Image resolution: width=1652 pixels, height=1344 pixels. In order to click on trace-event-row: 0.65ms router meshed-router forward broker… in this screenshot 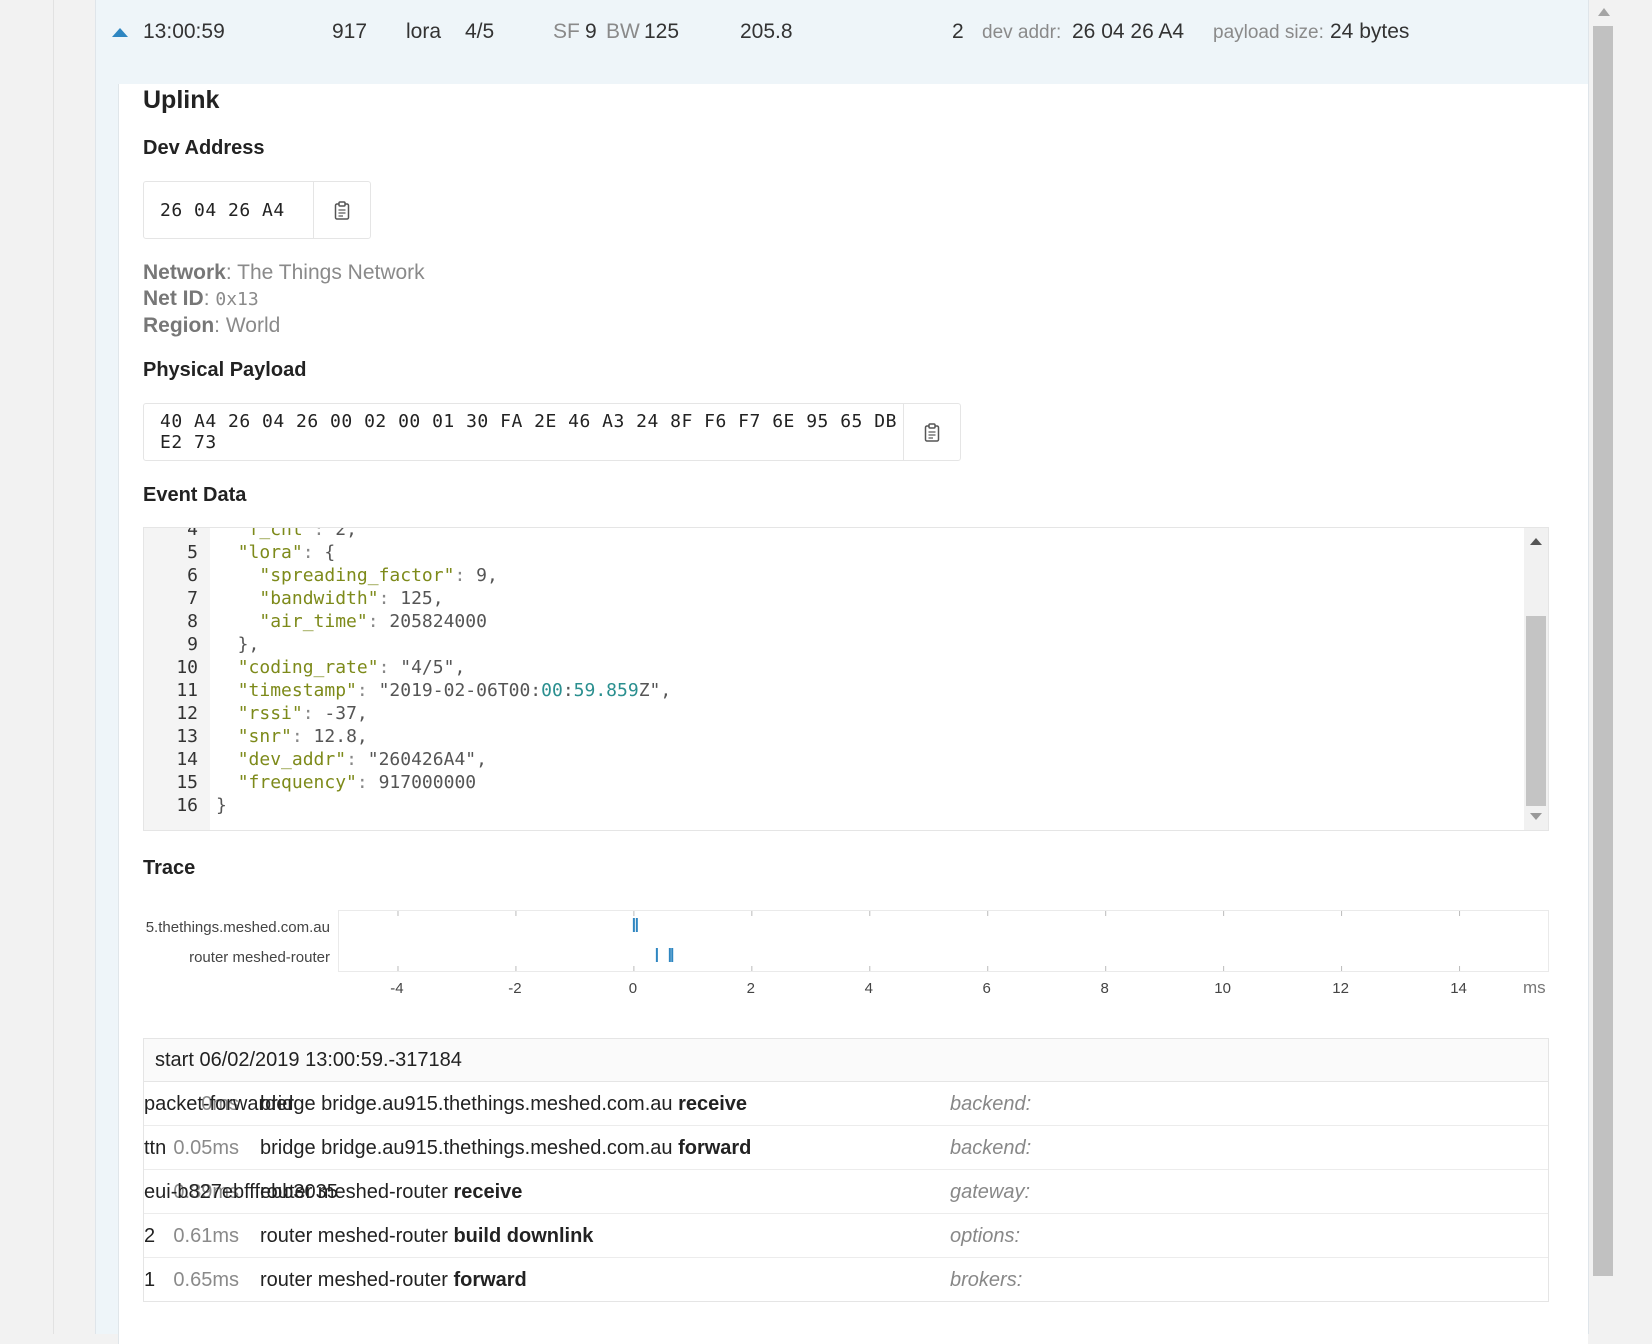, I will do `click(846, 1279)`.